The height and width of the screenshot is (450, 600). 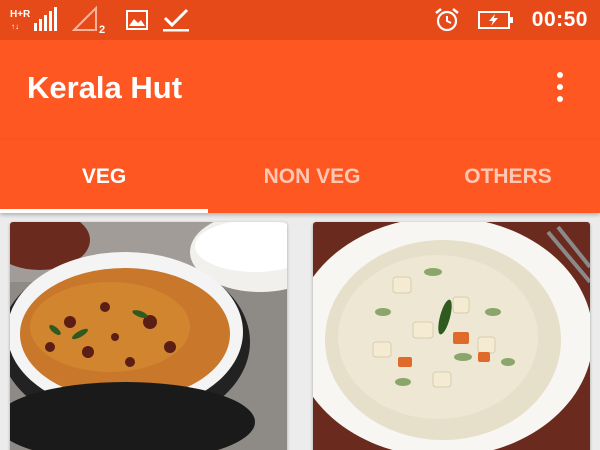 What do you see at coordinates (34, 20) in the screenshot?
I see `signal-icon: H+R ↑↓` at bounding box center [34, 20].